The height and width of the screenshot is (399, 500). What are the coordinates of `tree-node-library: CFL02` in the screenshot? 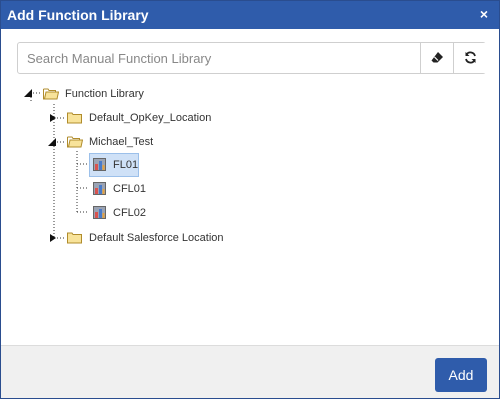 It's located at (129, 213).